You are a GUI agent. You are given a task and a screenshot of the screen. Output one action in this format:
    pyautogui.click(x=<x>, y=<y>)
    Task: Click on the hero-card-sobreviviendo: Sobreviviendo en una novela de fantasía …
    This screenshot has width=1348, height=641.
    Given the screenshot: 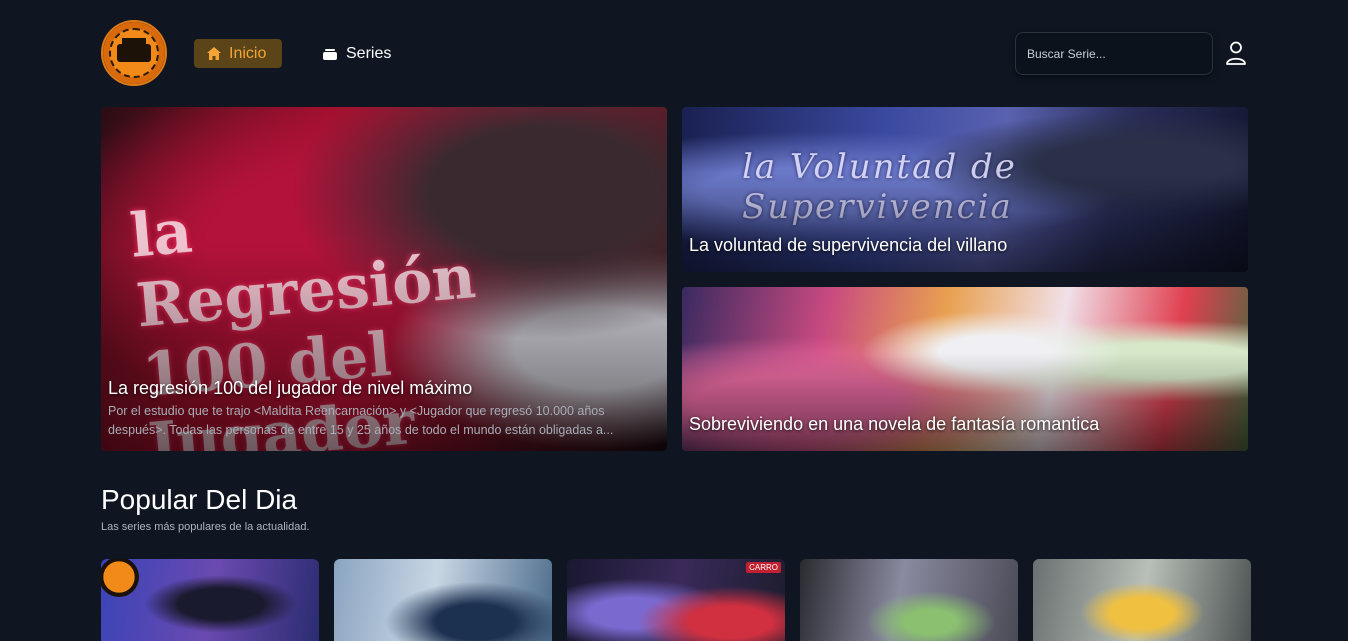 What is the action you would take?
    pyautogui.click(x=965, y=369)
    